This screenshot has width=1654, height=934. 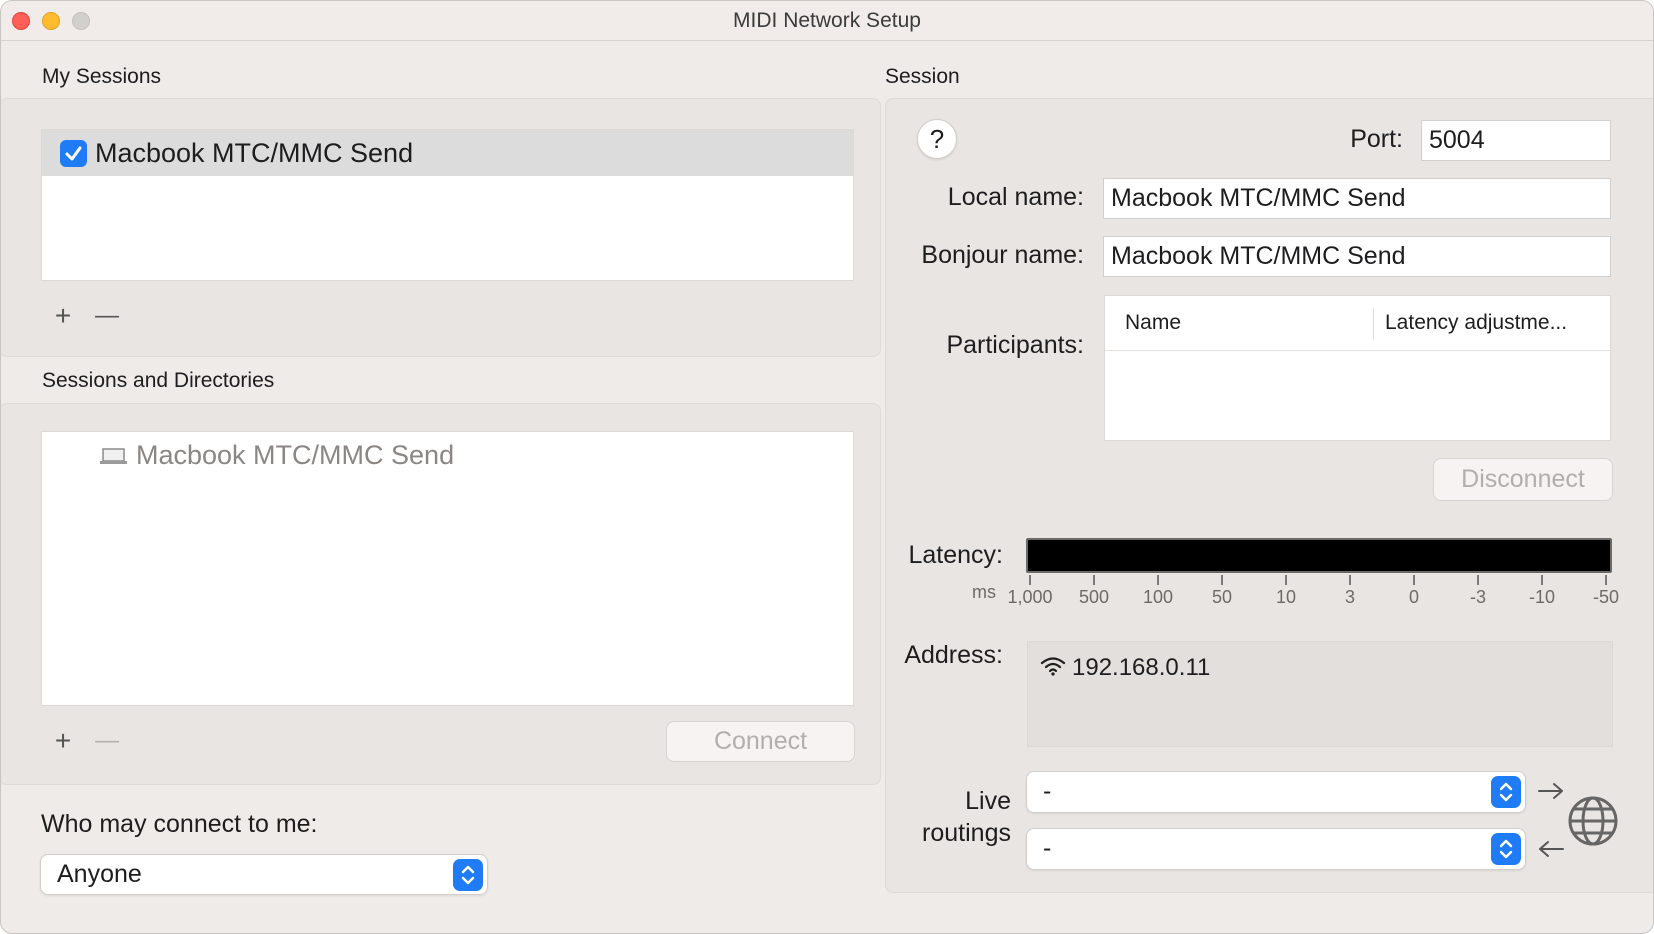 I want to click on title-bar: MIDI Network Setup, so click(x=827, y=21).